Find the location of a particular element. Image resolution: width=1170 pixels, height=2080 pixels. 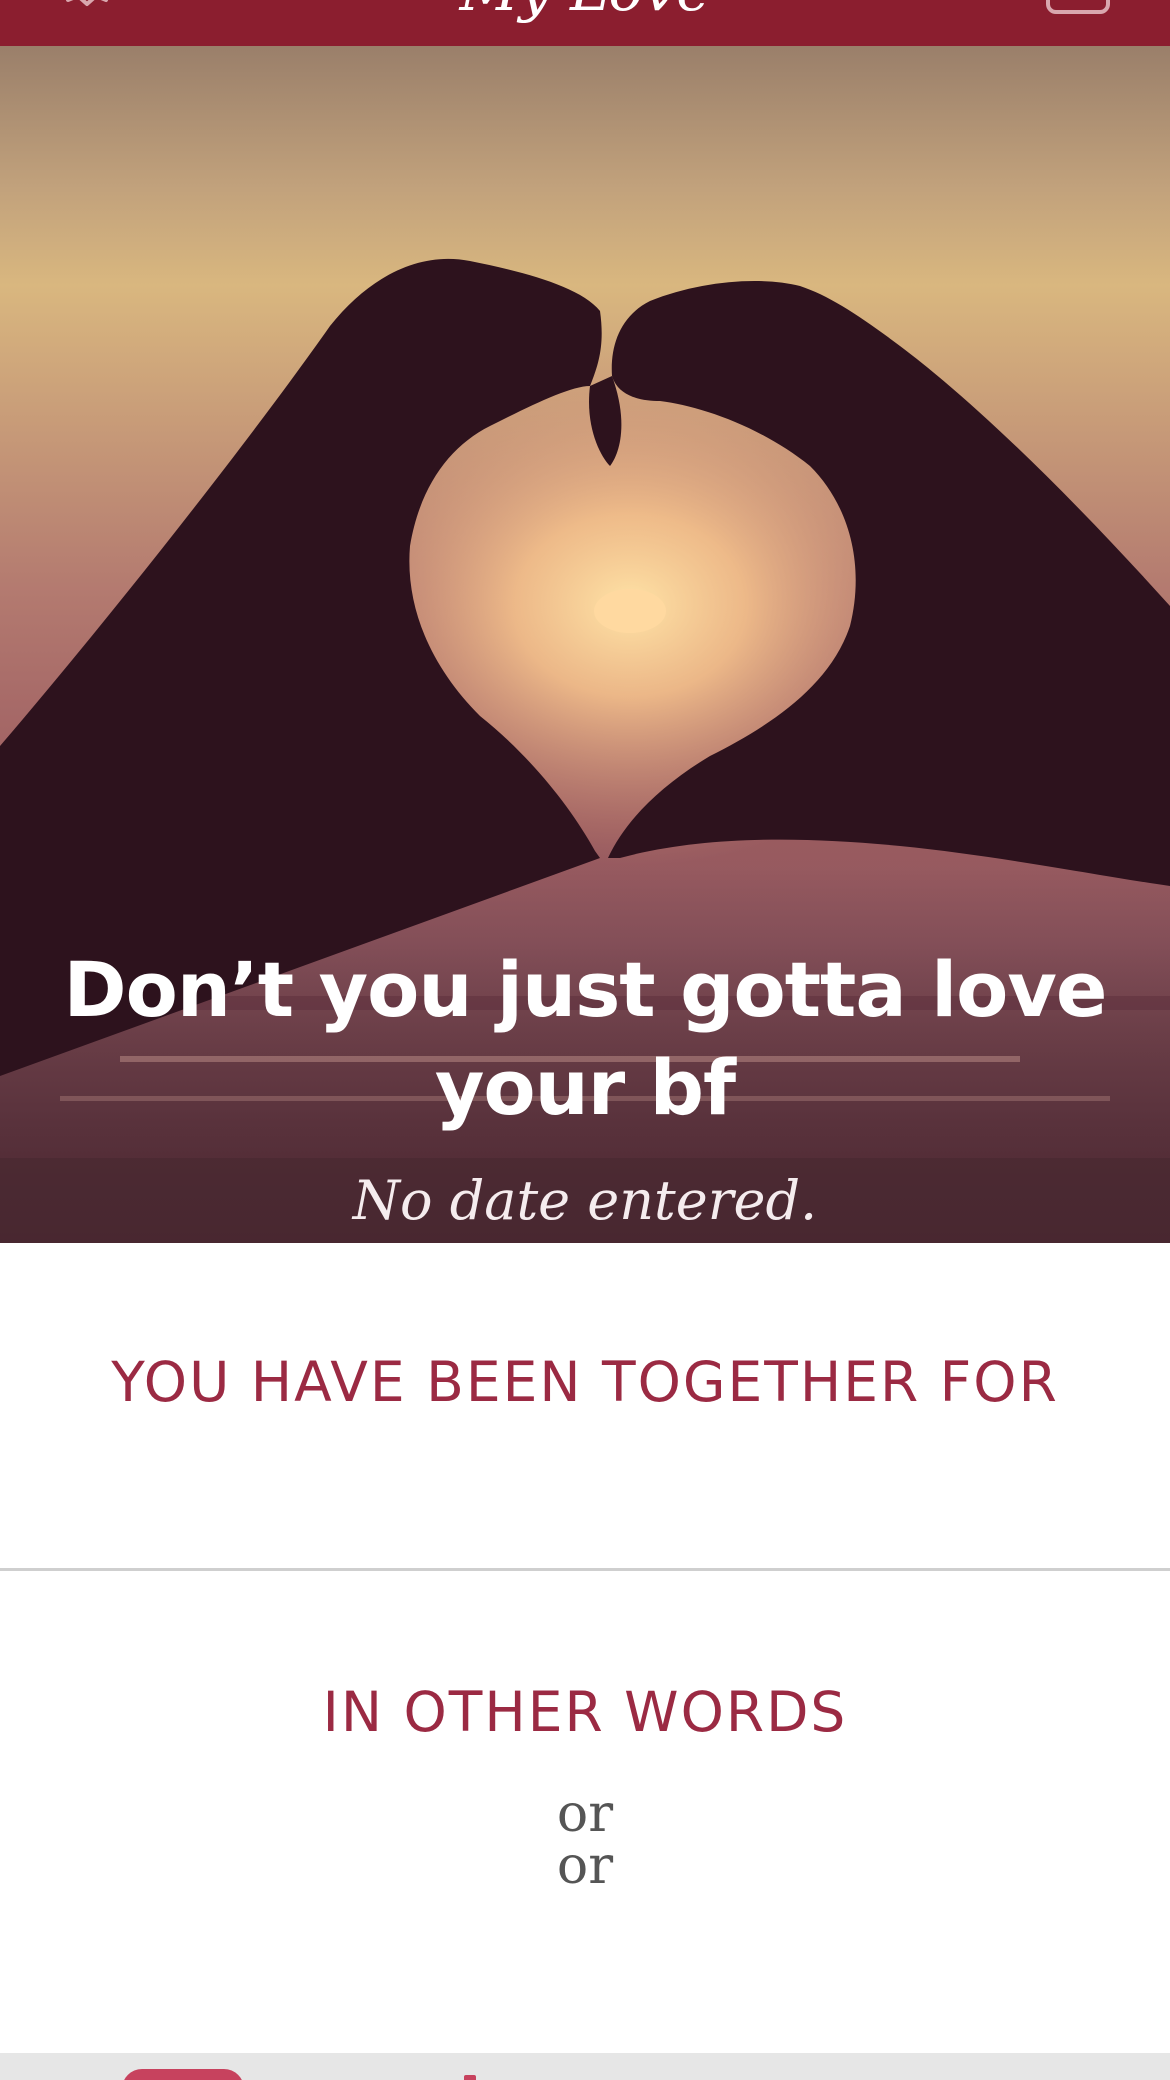

bottom-tab-bar is located at coordinates (585, 2066).